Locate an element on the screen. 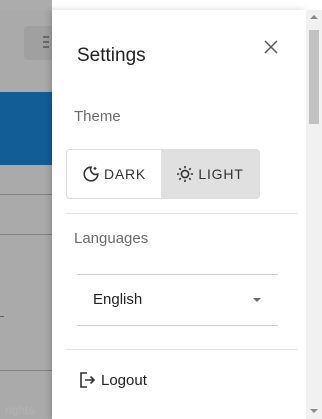 The image size is (322, 419). chevron-down-icon is located at coordinates (257, 300).